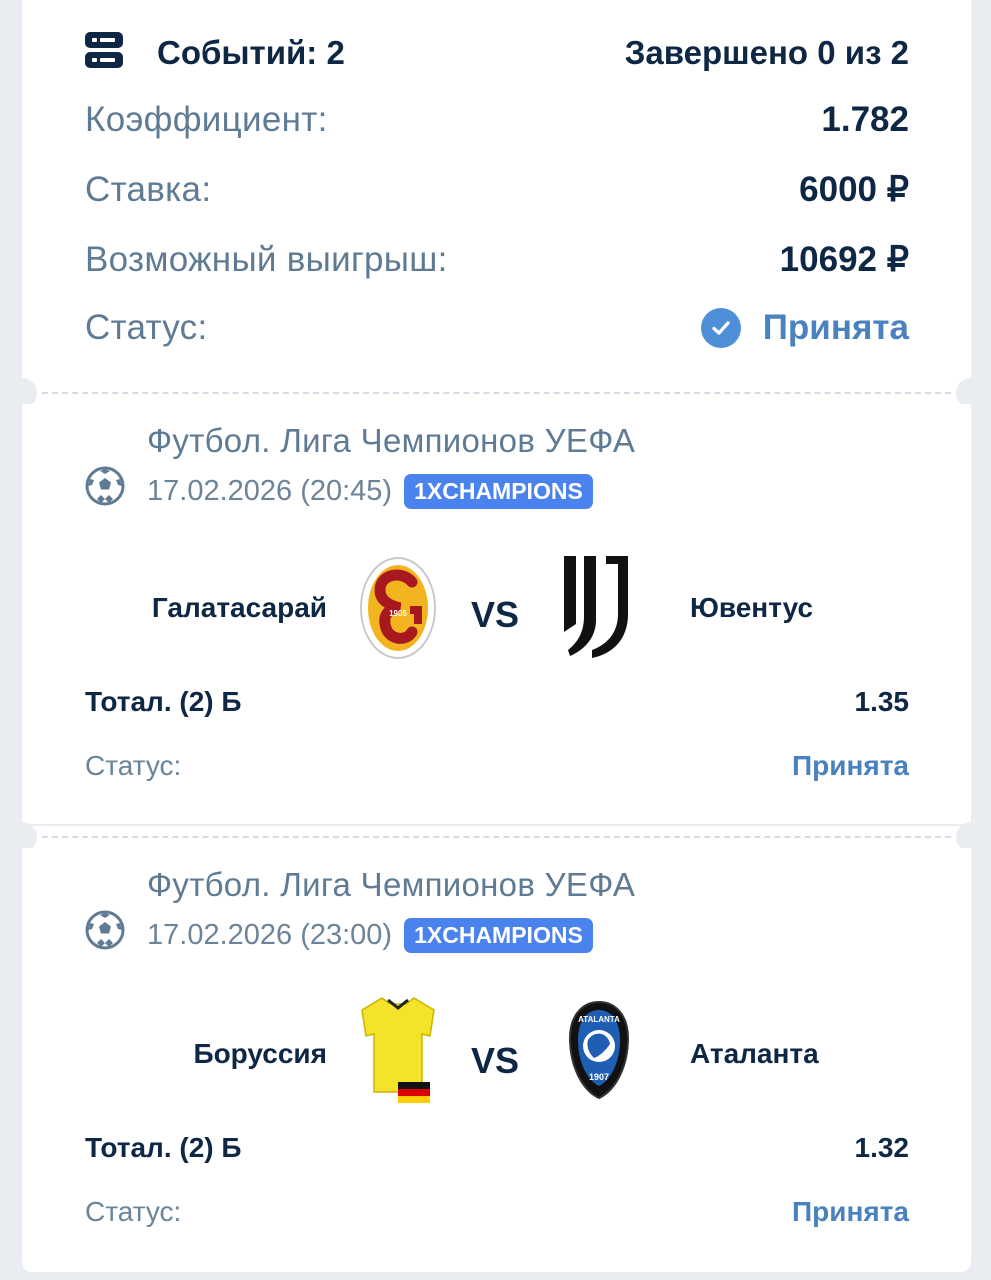 The height and width of the screenshot is (1280, 991). I want to click on coef-value: 1.782, so click(865, 119).